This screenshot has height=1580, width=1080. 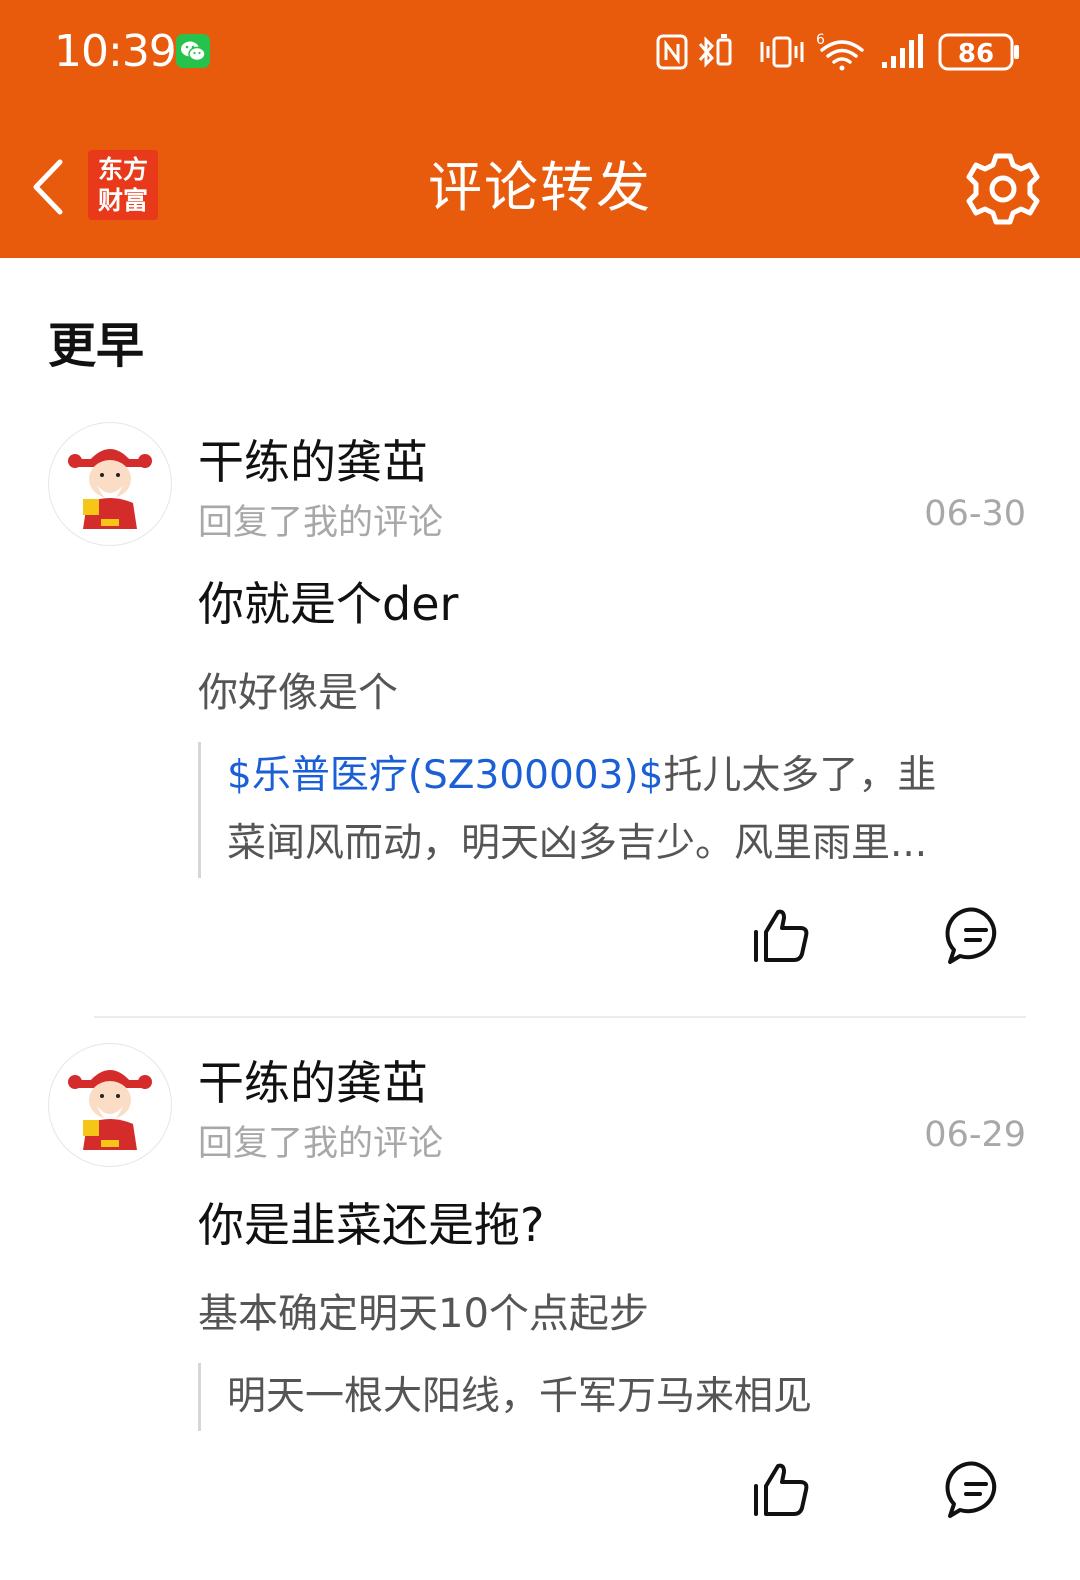 I want to click on svg-text: 6, so click(x=820, y=40).